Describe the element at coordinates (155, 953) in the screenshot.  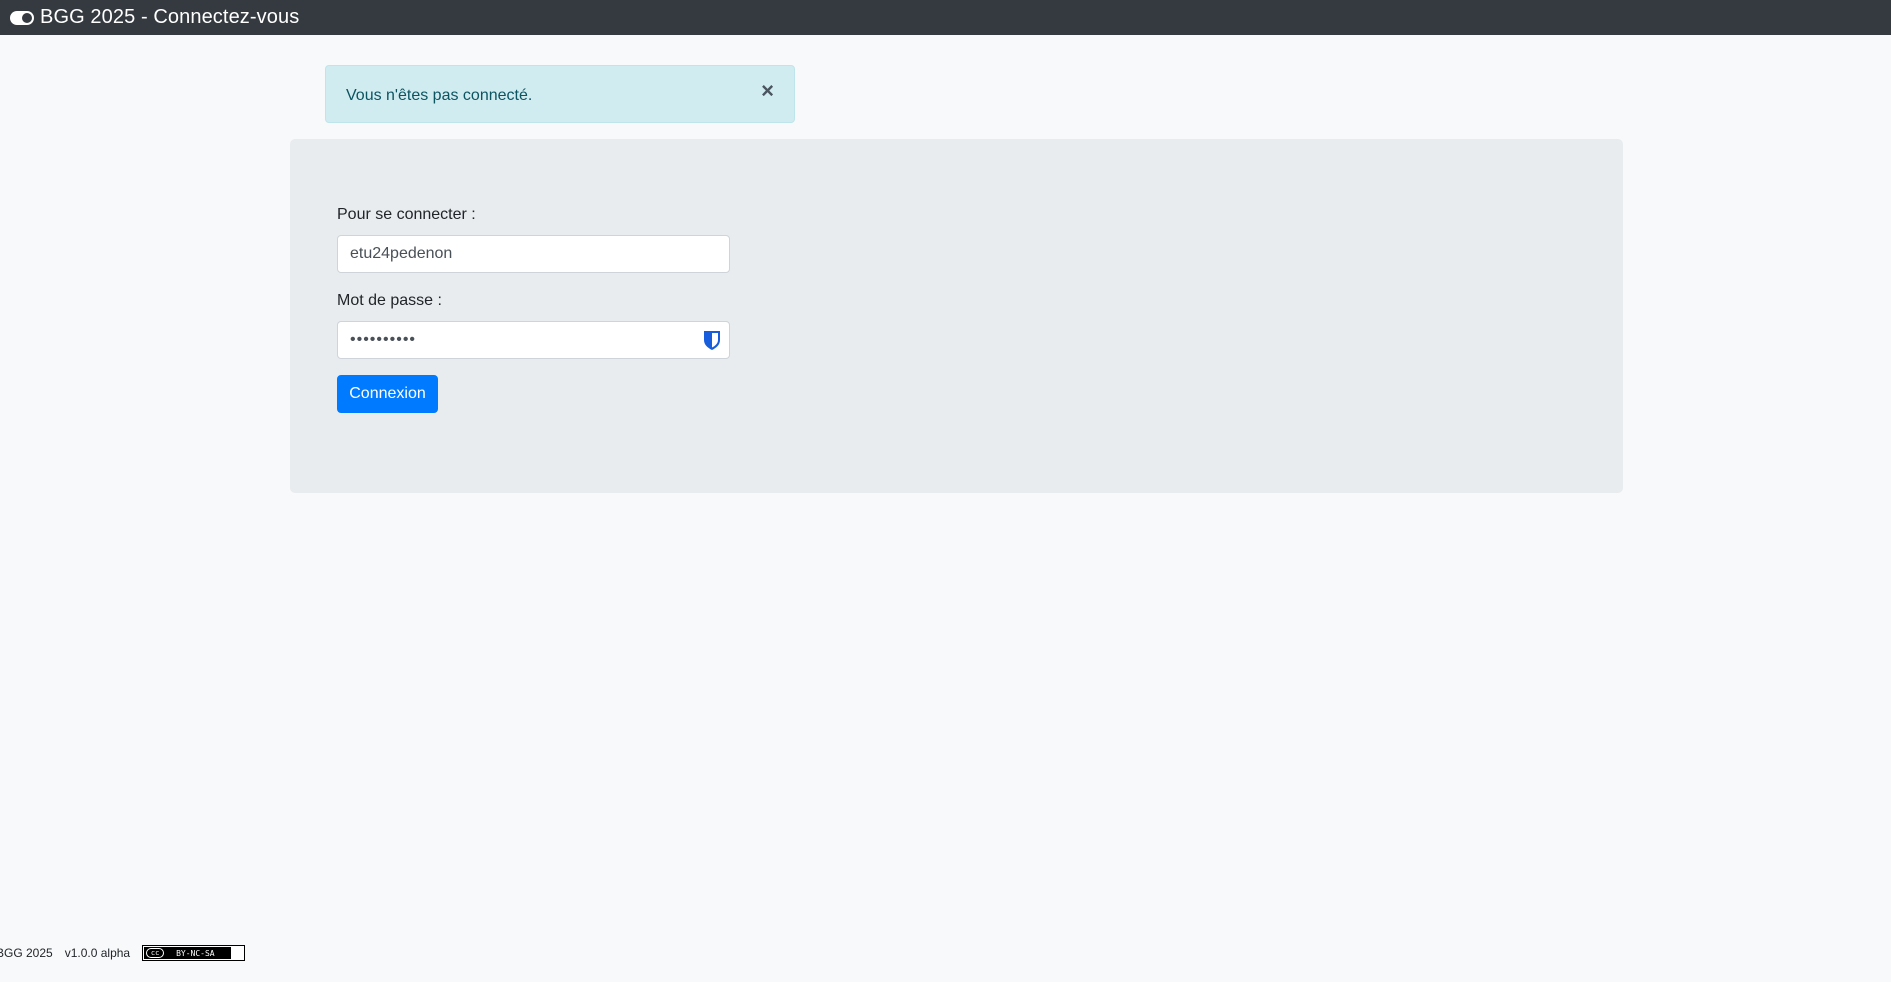
I see `cc-icon: cc` at that location.